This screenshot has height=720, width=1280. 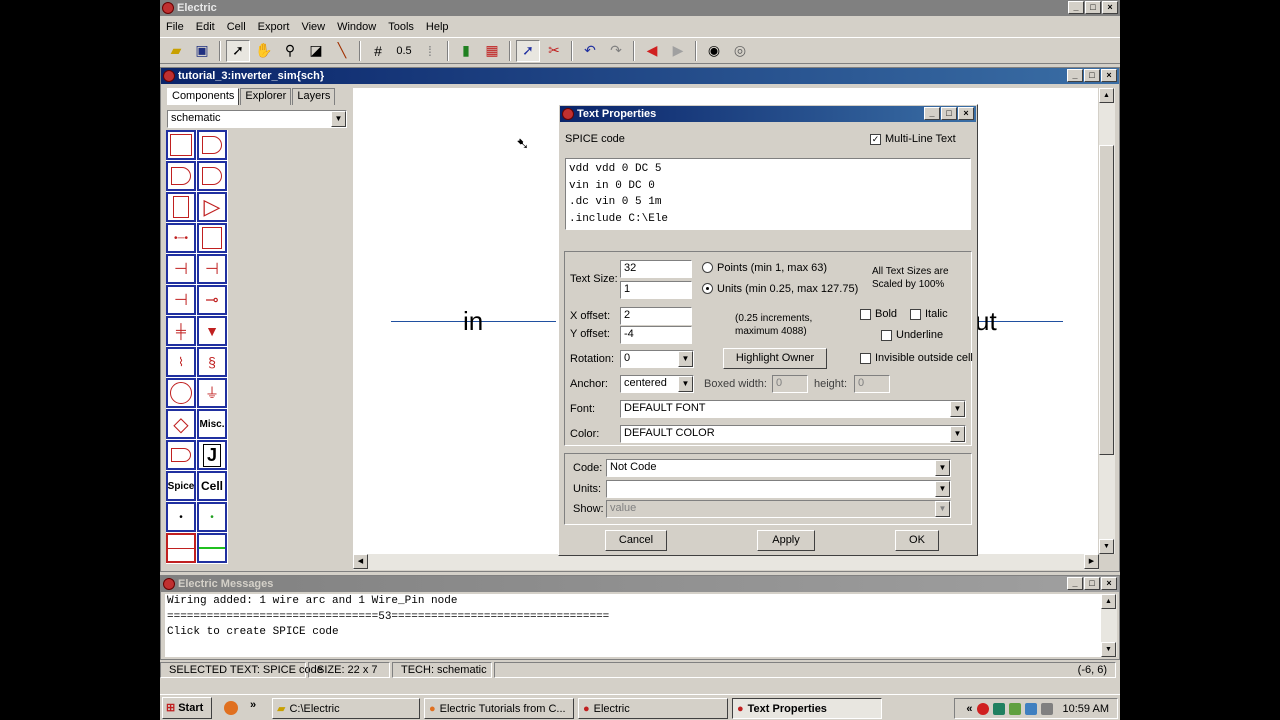 I want to click on input-label: in, so click(x=473, y=321).